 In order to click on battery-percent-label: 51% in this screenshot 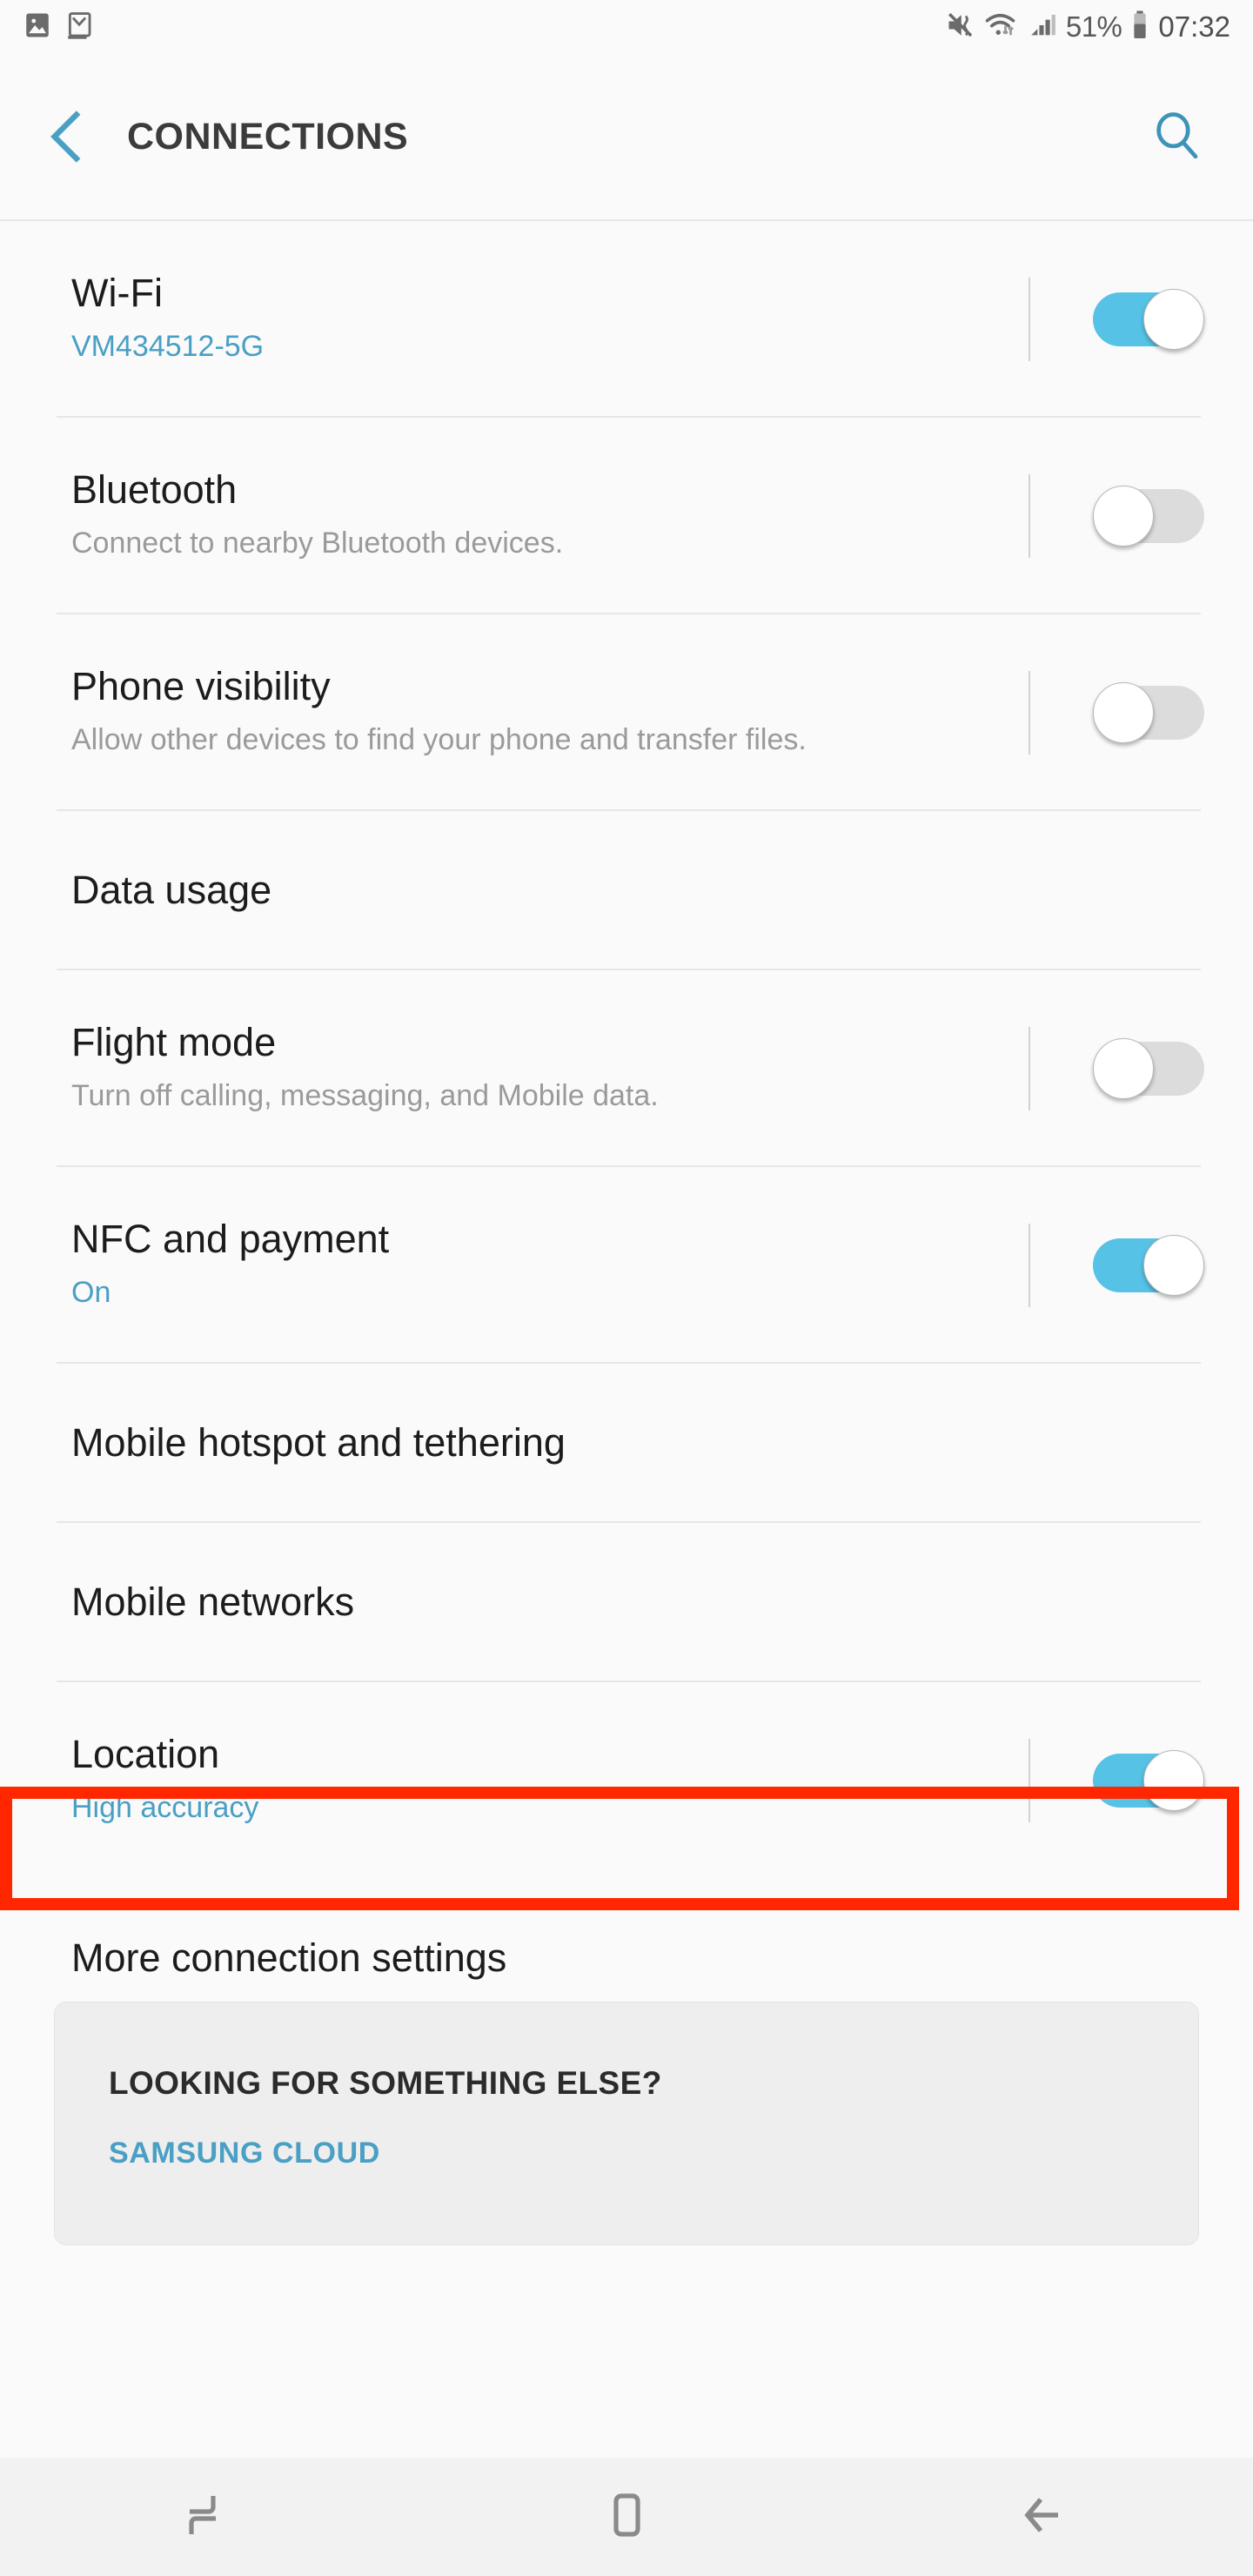, I will do `click(1093, 26)`.